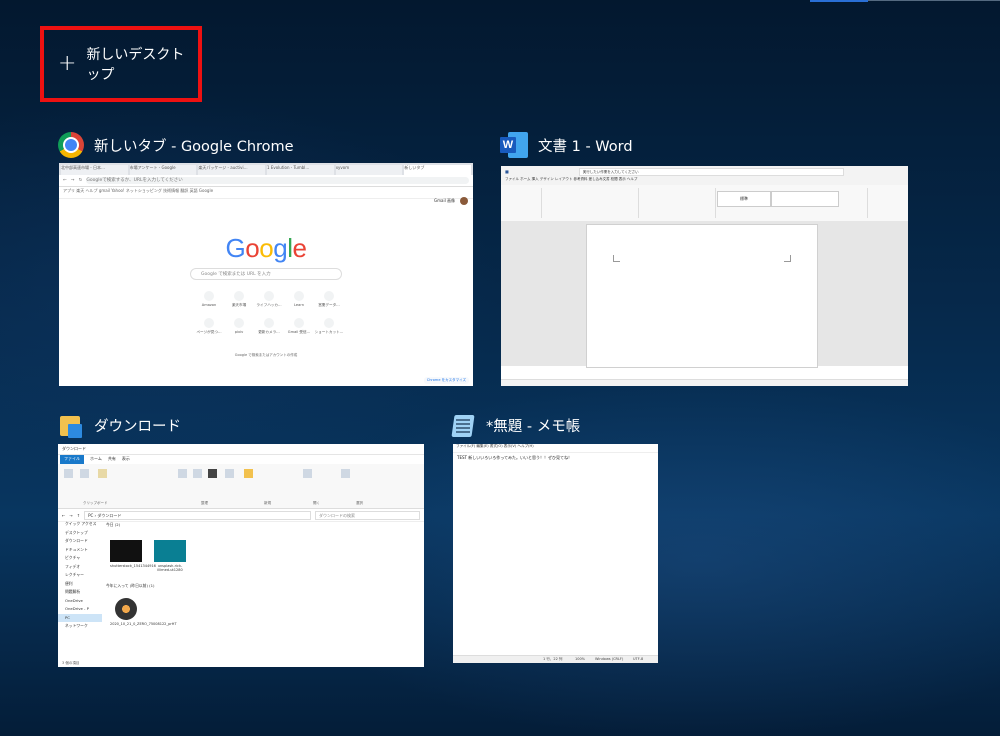 The height and width of the screenshot is (736, 1000). Describe the element at coordinates (678, 203) in the screenshot. I see `paragraph-group` at that location.